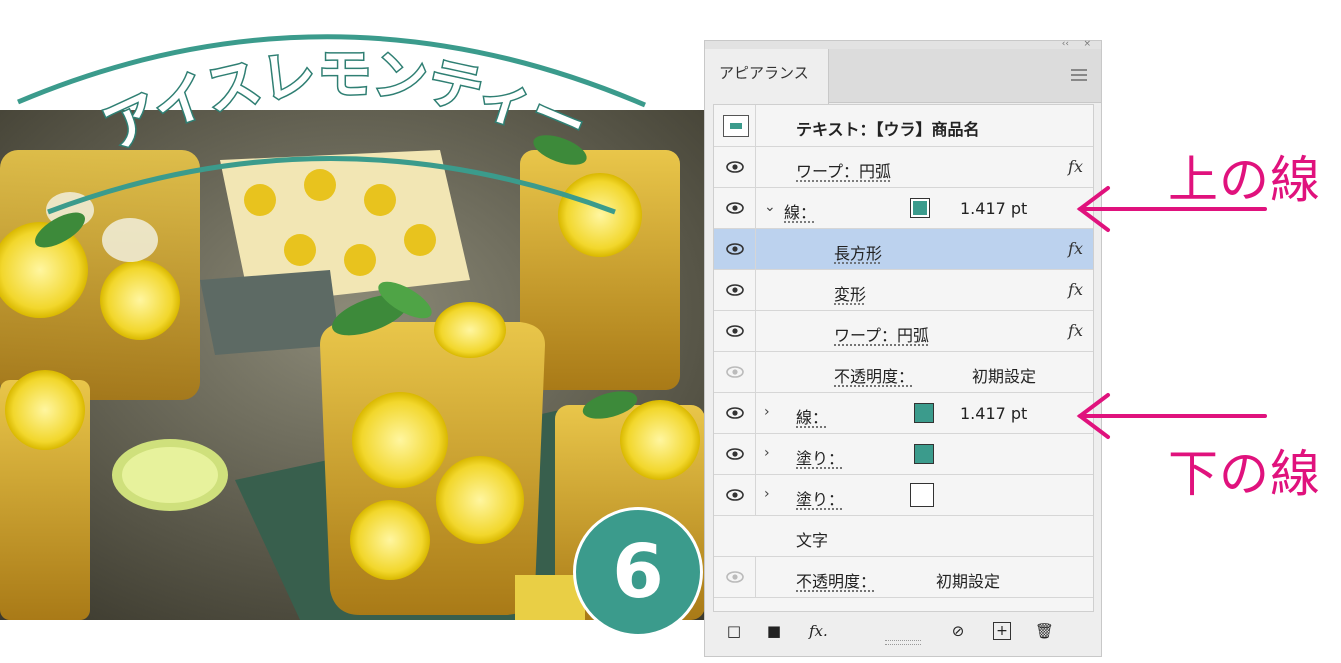  I want to click on tab-appearance: アピアランス, so click(767, 76).